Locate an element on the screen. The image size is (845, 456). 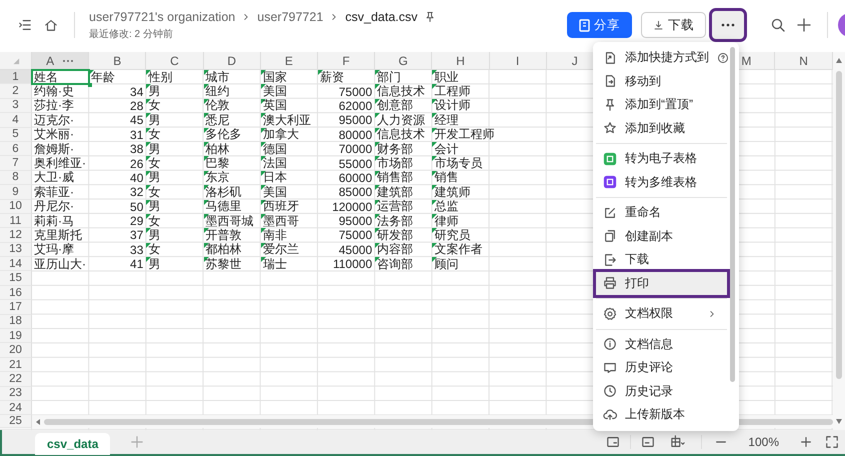
column-header: F is located at coordinates (346, 61).